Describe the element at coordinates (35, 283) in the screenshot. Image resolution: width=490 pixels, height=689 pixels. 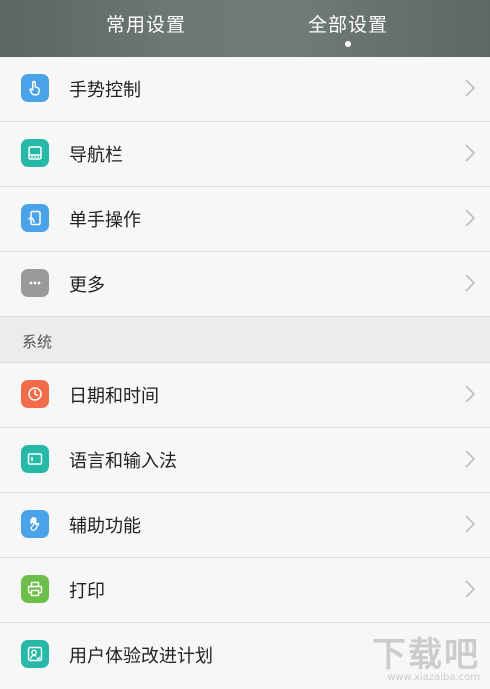
I see `more-dots-icon` at that location.